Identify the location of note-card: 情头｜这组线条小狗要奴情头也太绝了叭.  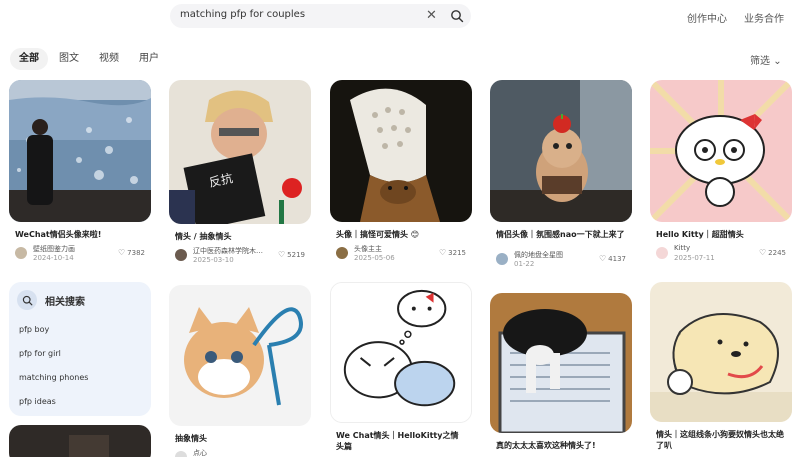
(721, 366).